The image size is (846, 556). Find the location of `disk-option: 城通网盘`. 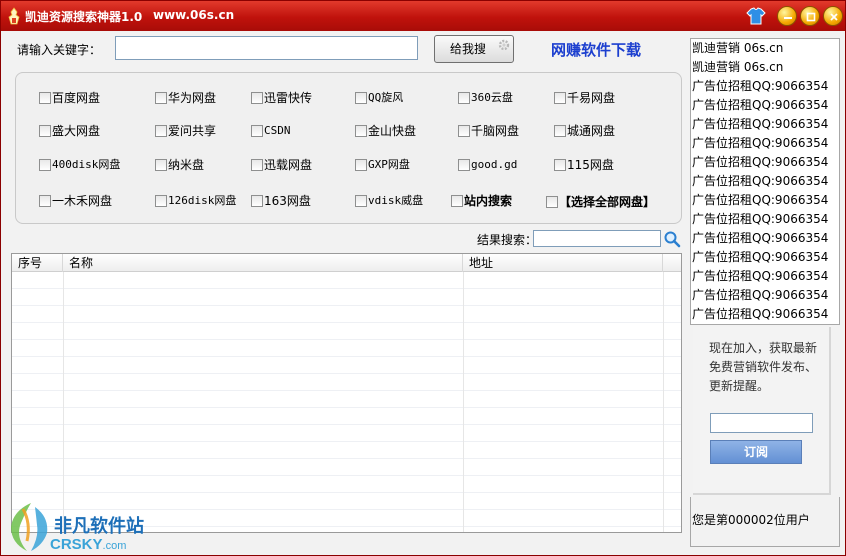

disk-option: 城通网盘 is located at coordinates (584, 132).